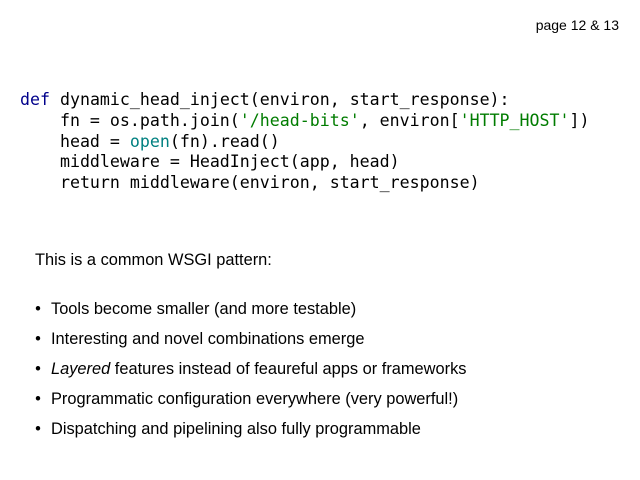  Describe the element at coordinates (81, 369) in the screenshot. I see `bullet-emphasis: Layered` at that location.